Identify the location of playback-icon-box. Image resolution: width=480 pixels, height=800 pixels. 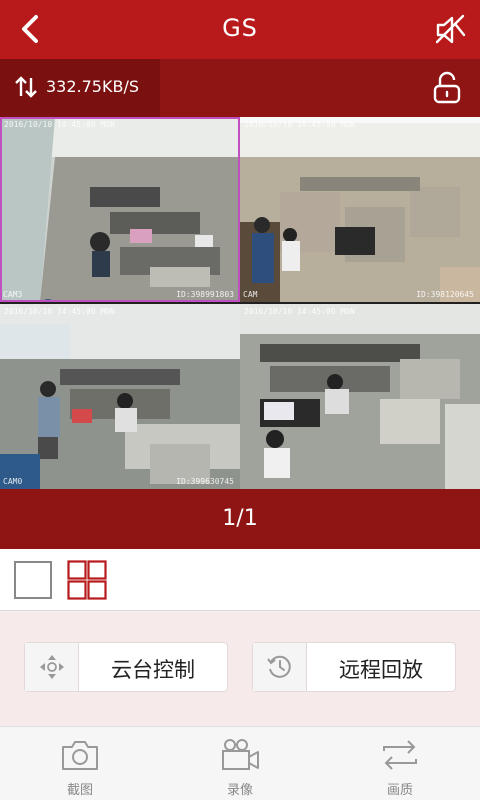
(280, 667).